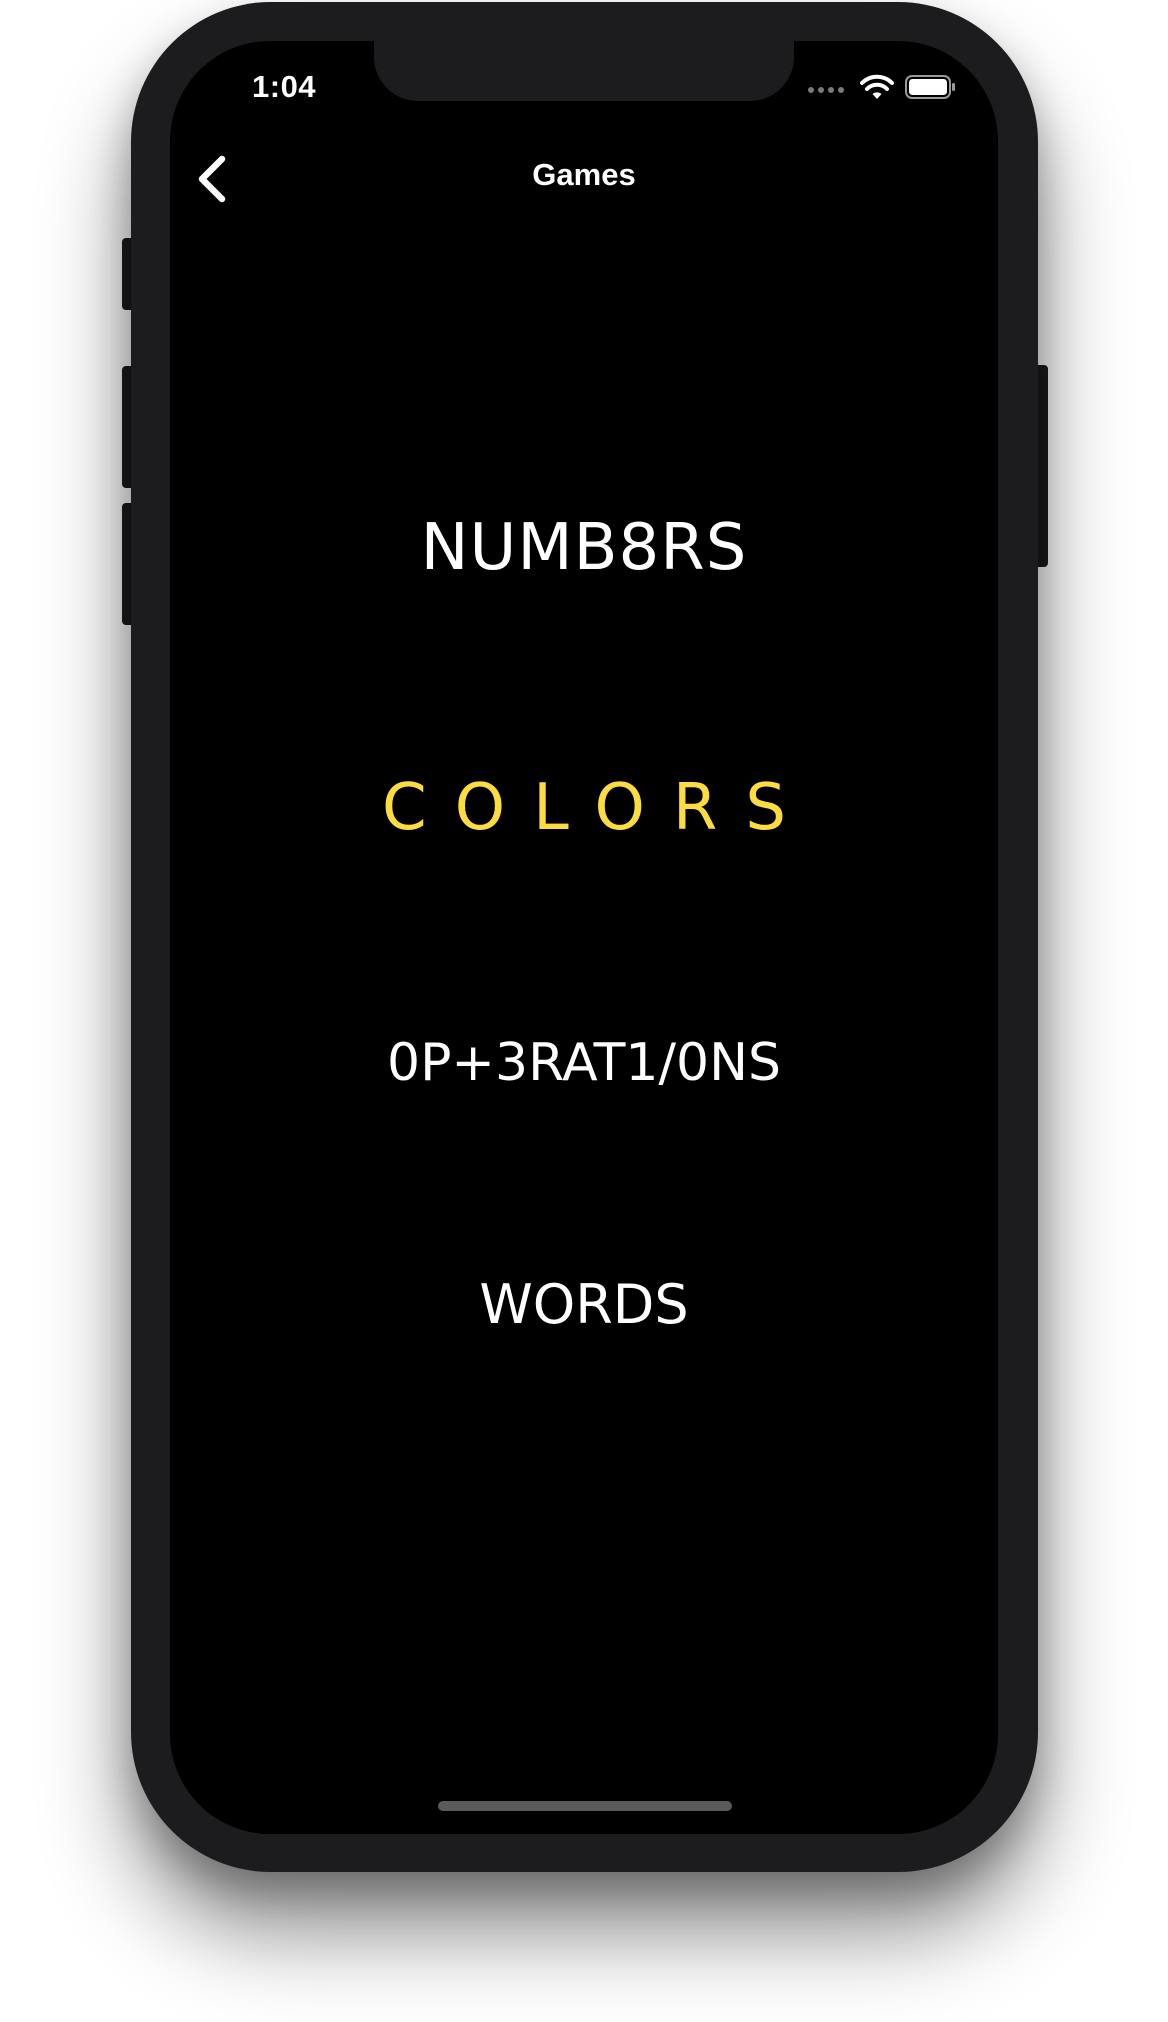 The image size is (1168, 2022). What do you see at coordinates (585, 1806) in the screenshot?
I see `home-indicator` at bounding box center [585, 1806].